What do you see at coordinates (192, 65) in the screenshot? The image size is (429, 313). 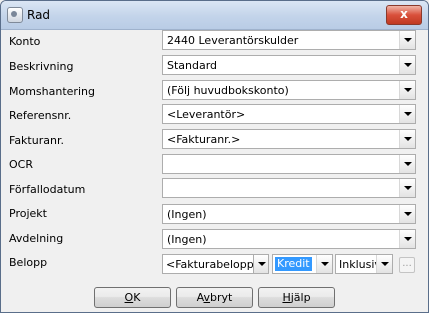 I see `beskrivning-value: Standard` at bounding box center [192, 65].